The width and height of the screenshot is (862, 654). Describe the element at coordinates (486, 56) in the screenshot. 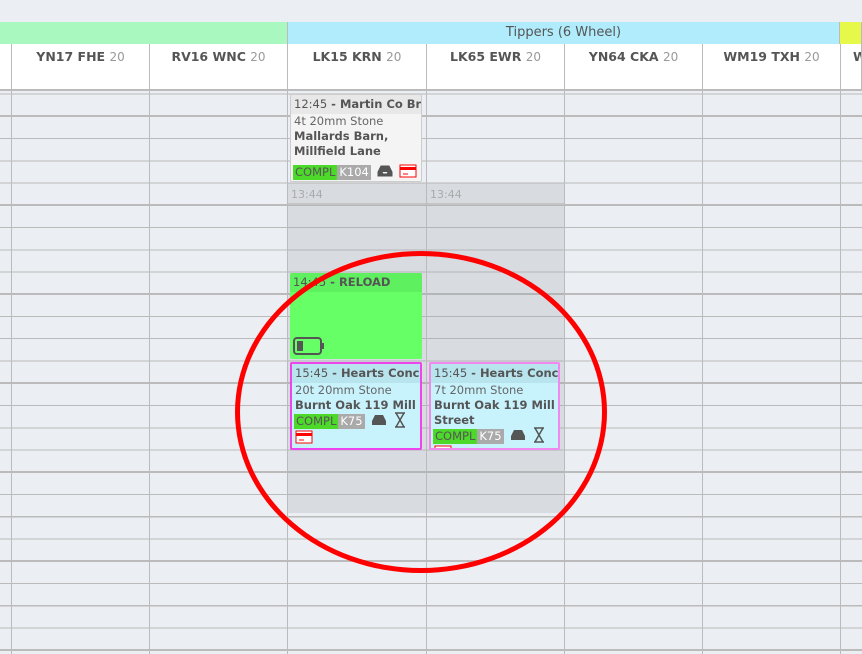

I see `vehicle-reg: LK65 EWR` at that location.